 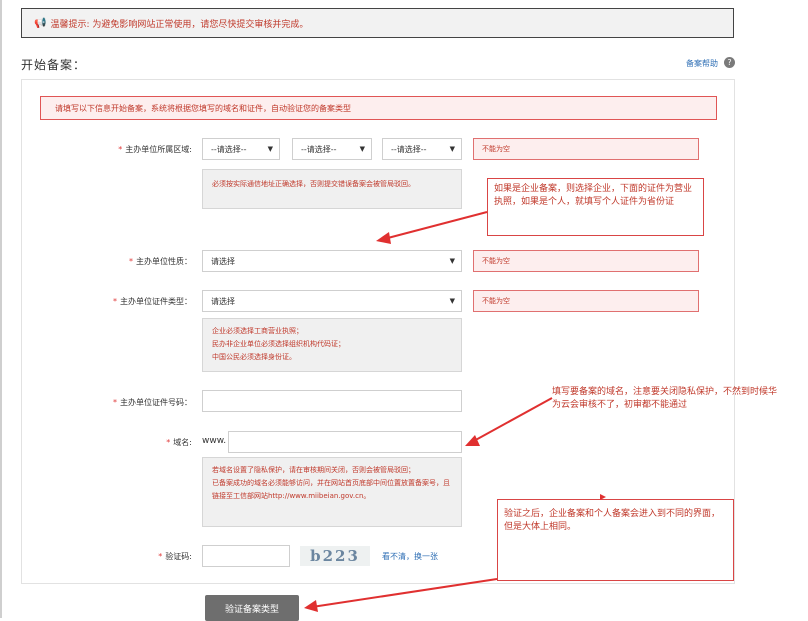 I want to click on notice-text: 温馨提示: 为避免影响网站正常使用，请您尽快提交审核并完成。, so click(x=179, y=24).